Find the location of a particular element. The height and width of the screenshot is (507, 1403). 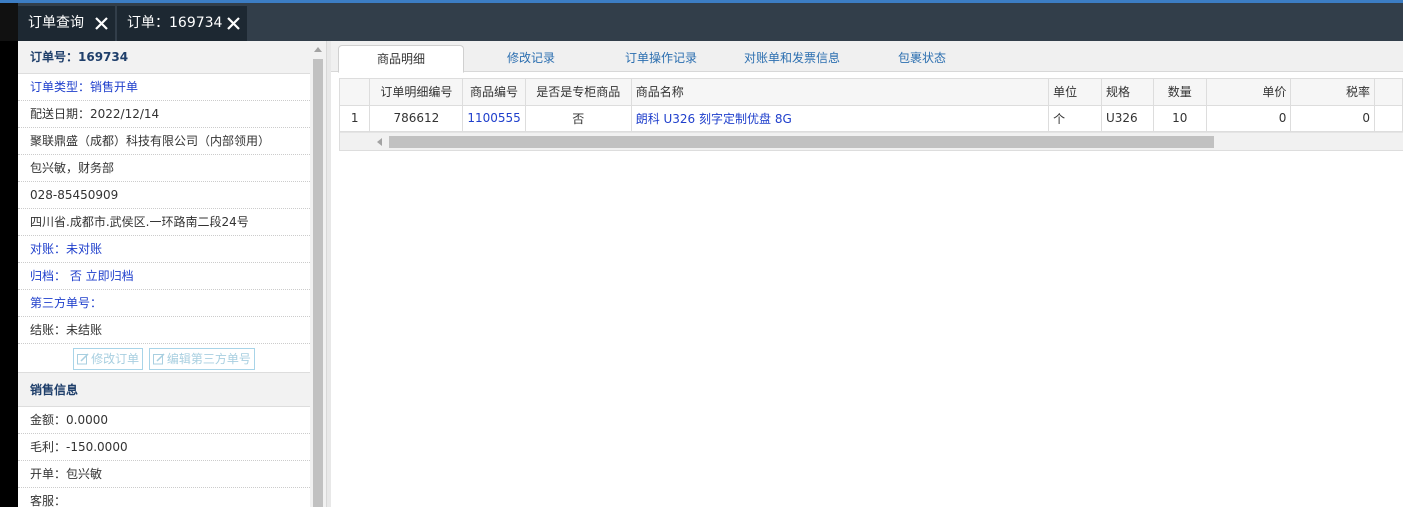

left-gutter is located at coordinates (9, 274).